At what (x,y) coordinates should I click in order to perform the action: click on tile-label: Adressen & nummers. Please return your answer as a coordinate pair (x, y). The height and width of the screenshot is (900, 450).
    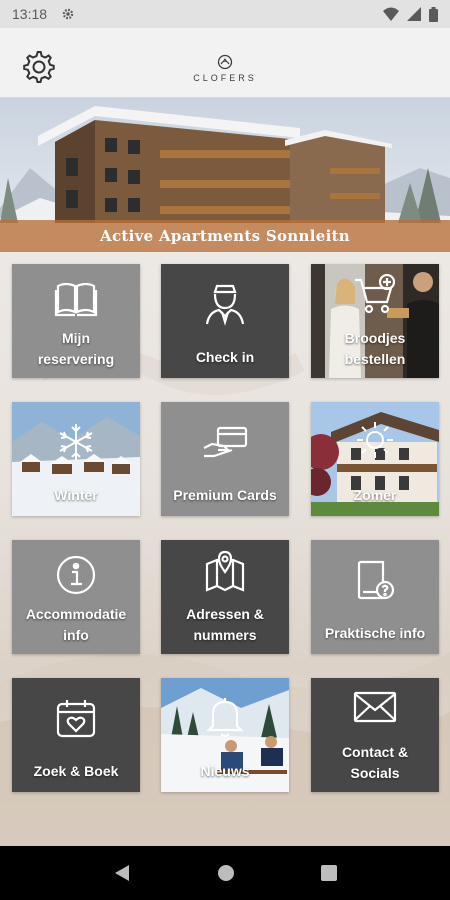
    Looking at the image, I should click on (225, 624).